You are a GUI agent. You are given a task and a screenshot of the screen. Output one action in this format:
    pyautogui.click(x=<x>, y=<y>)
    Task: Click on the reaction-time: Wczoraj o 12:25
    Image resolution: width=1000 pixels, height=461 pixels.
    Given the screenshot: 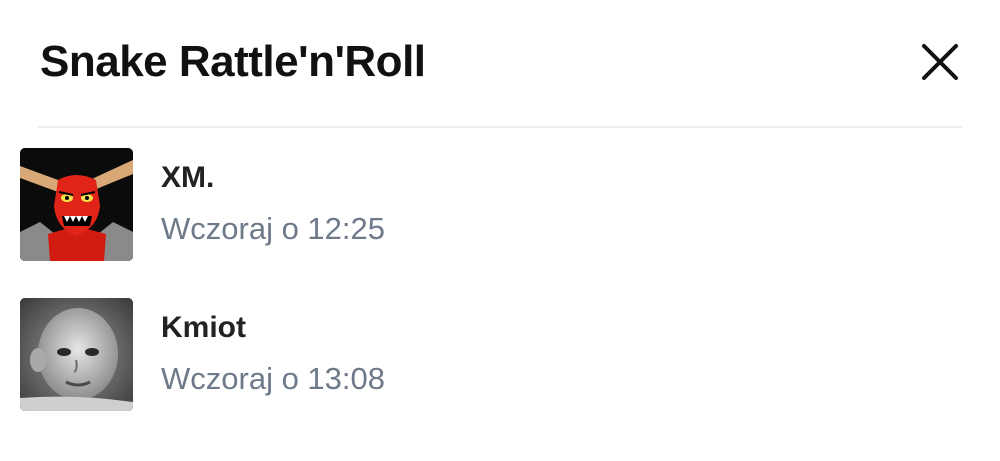 What is the action you would take?
    pyautogui.click(x=273, y=228)
    